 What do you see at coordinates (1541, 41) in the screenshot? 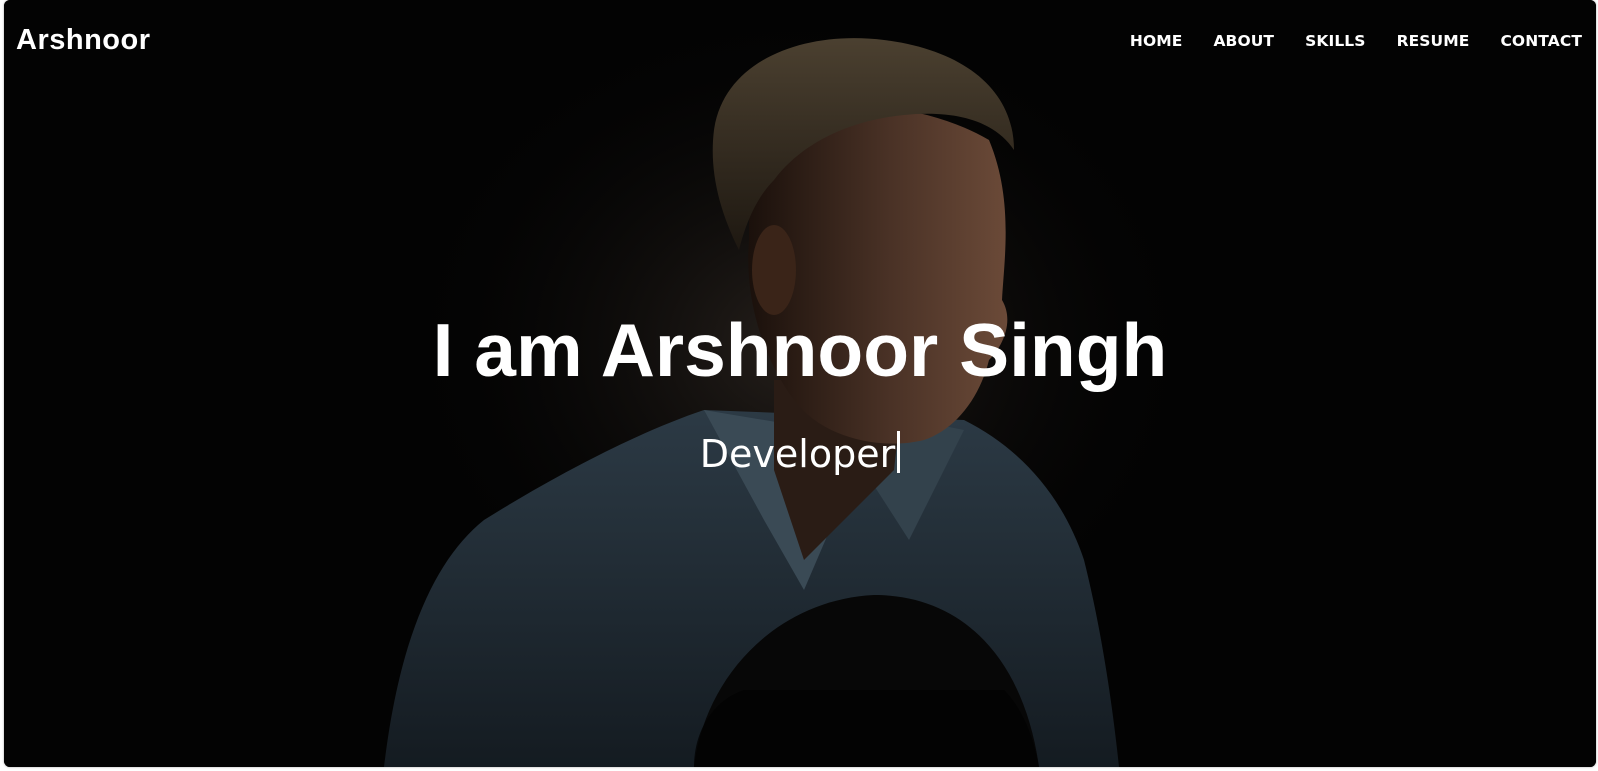
I see `nav-link-contact: CONTACT` at bounding box center [1541, 41].